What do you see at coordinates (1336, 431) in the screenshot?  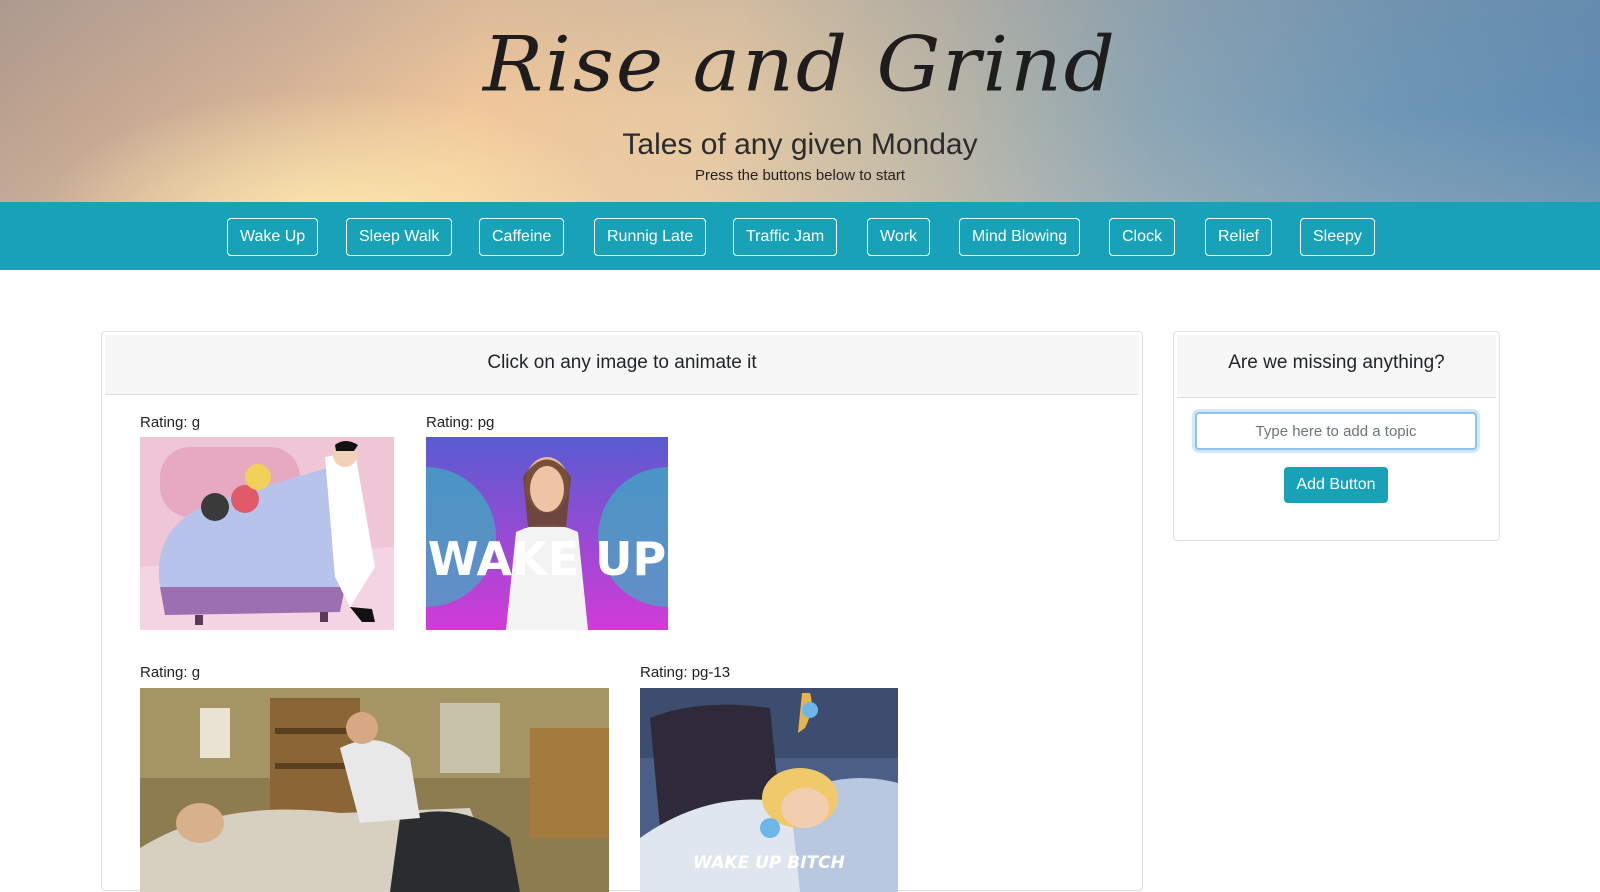 I see `topic-input` at bounding box center [1336, 431].